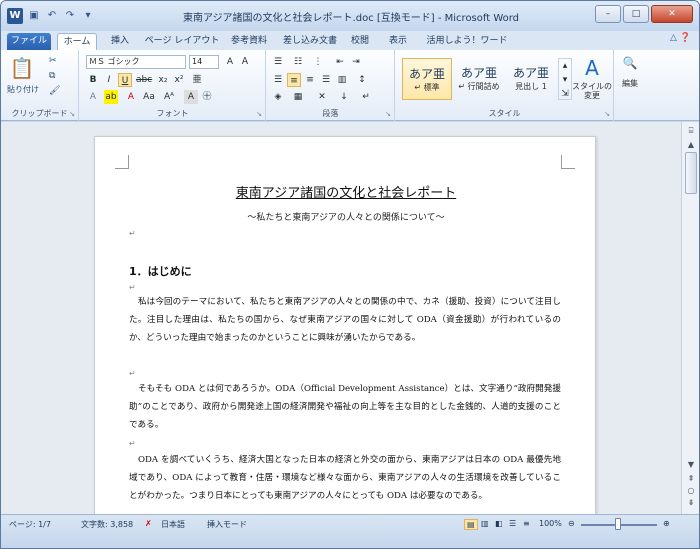 This screenshot has width=700, height=549. Describe the element at coordinates (690, 318) in the screenshot. I see `vertical-scrollbar: ⌸ ▲ ▼ ⇞ ○ ⇟` at that location.